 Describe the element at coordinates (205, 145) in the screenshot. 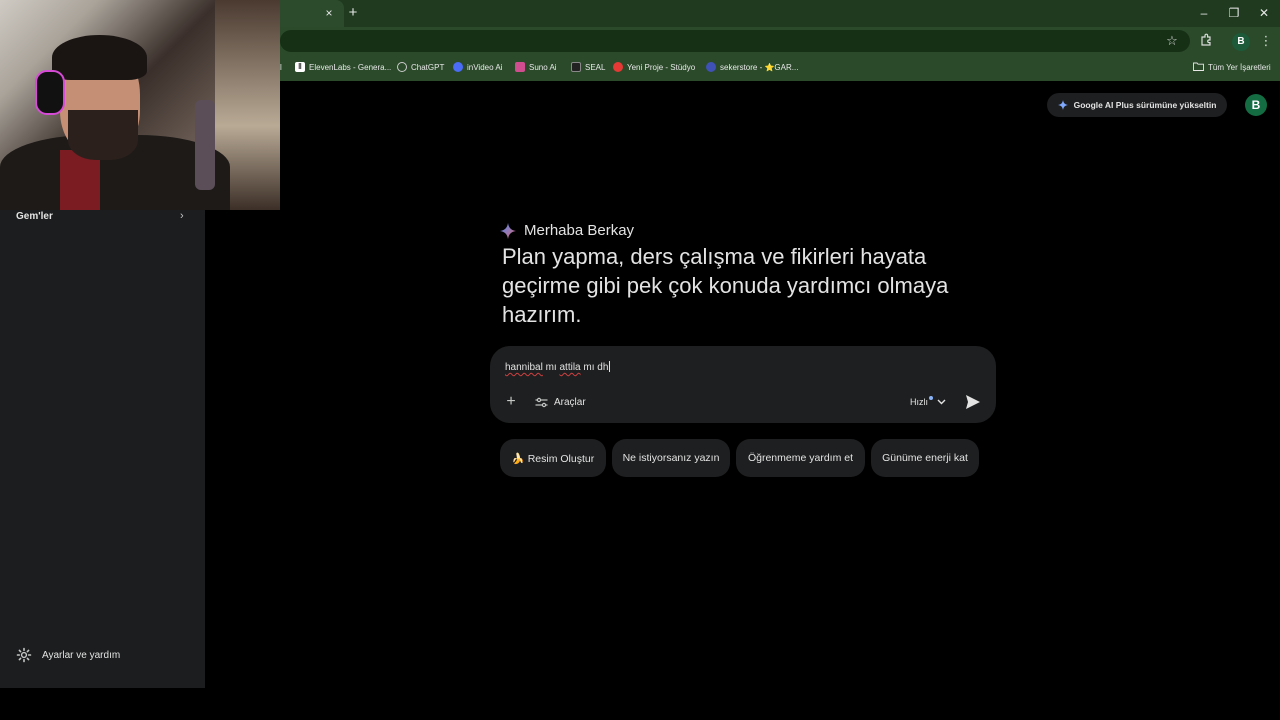

I see `webcam-bottle` at that location.